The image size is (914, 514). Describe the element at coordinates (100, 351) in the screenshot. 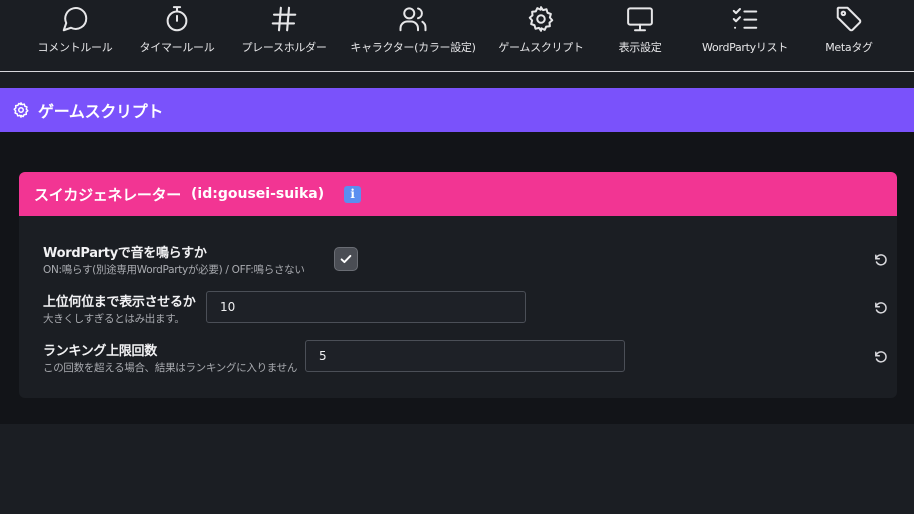

I see `setting-label: ランキング上限回数` at that location.